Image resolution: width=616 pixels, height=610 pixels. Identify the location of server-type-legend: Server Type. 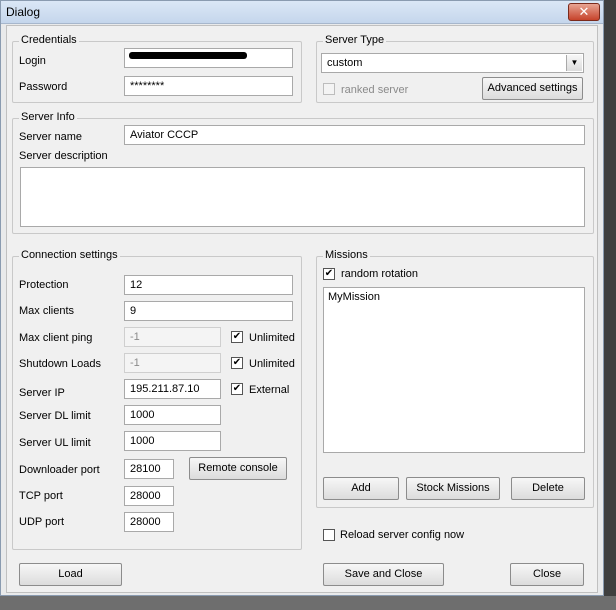
(355, 40).